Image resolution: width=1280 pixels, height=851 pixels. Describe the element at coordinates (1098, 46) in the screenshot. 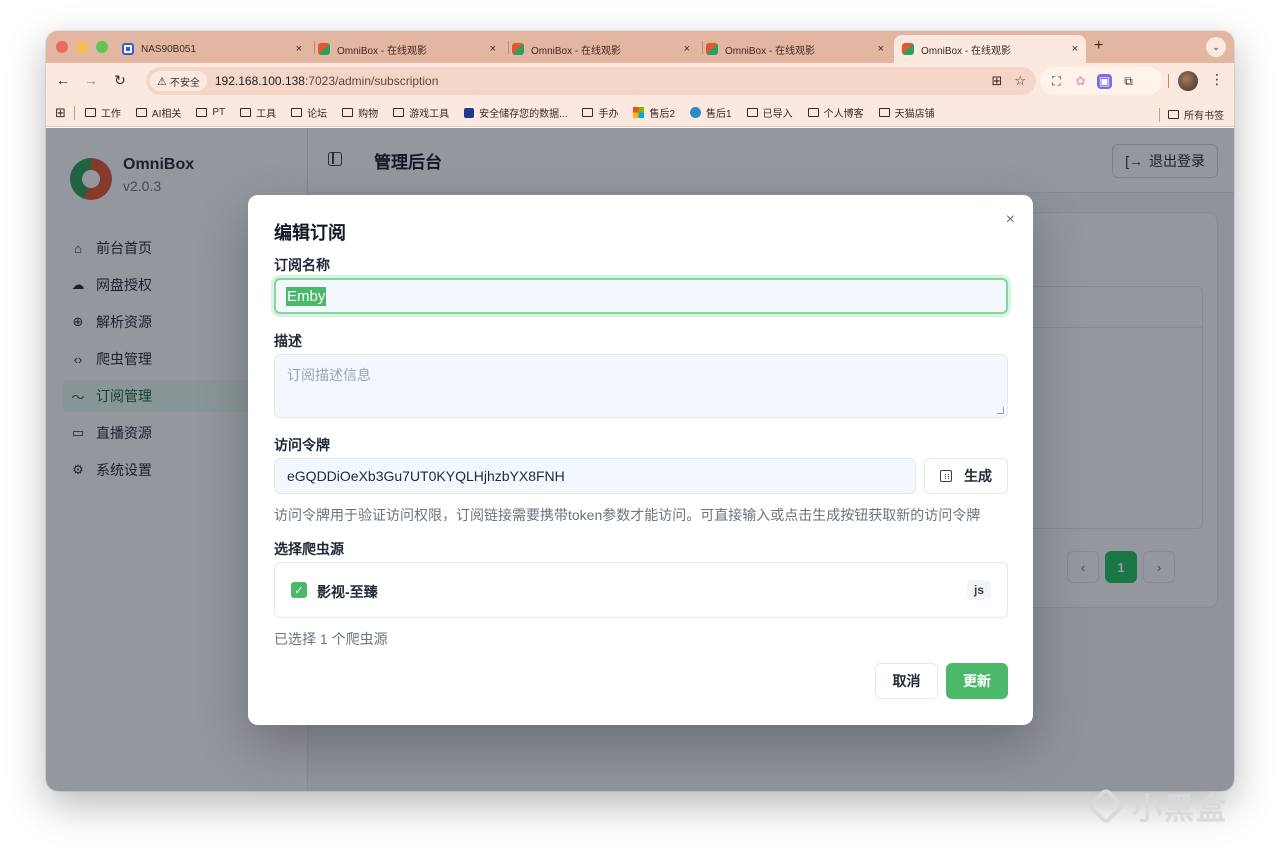

I see `new-tab-button: +` at that location.